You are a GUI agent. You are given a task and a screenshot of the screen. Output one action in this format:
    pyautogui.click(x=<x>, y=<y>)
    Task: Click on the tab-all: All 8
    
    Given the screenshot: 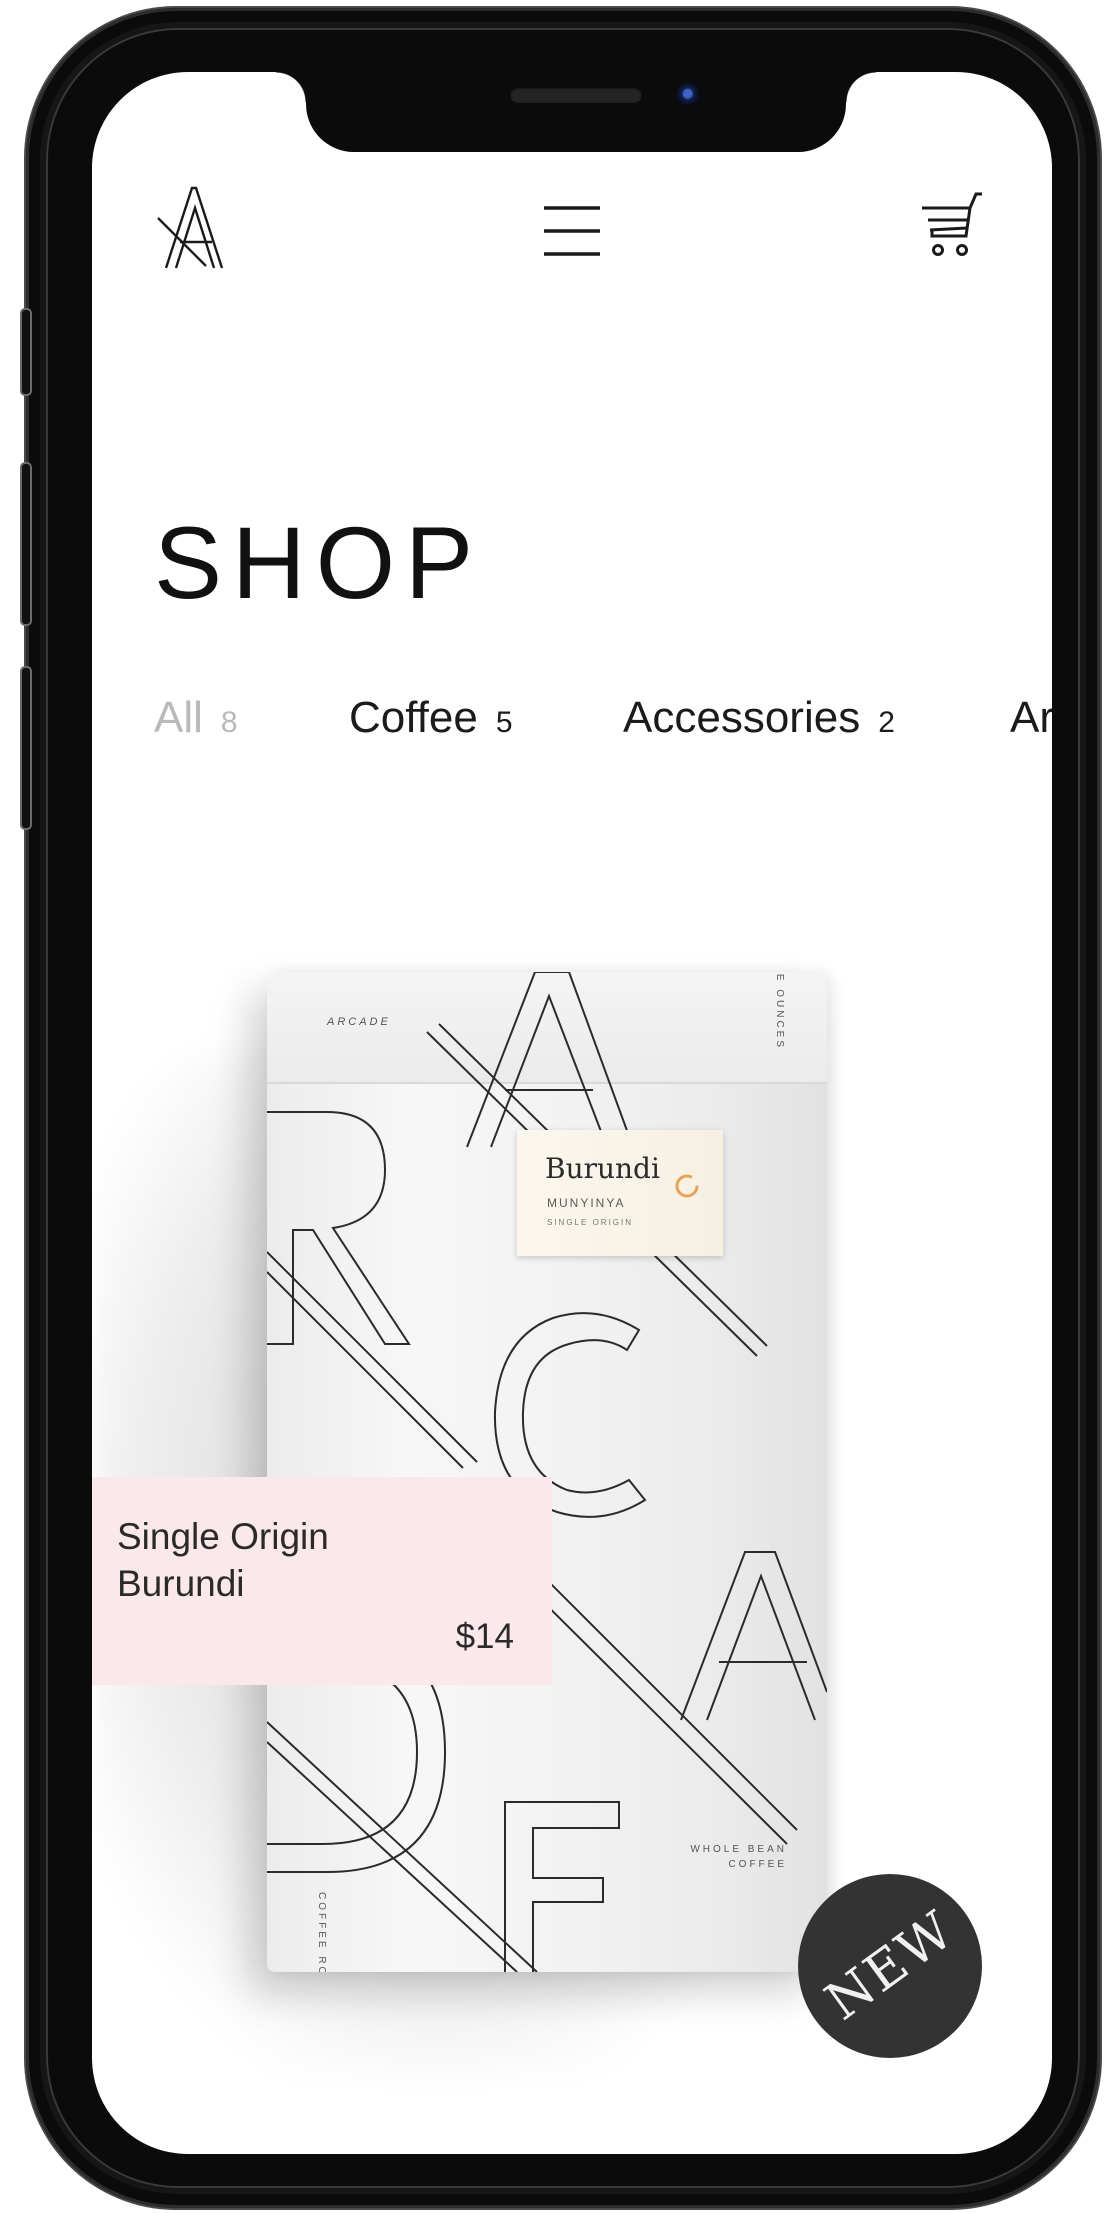 What is the action you would take?
    pyautogui.click(x=196, y=718)
    